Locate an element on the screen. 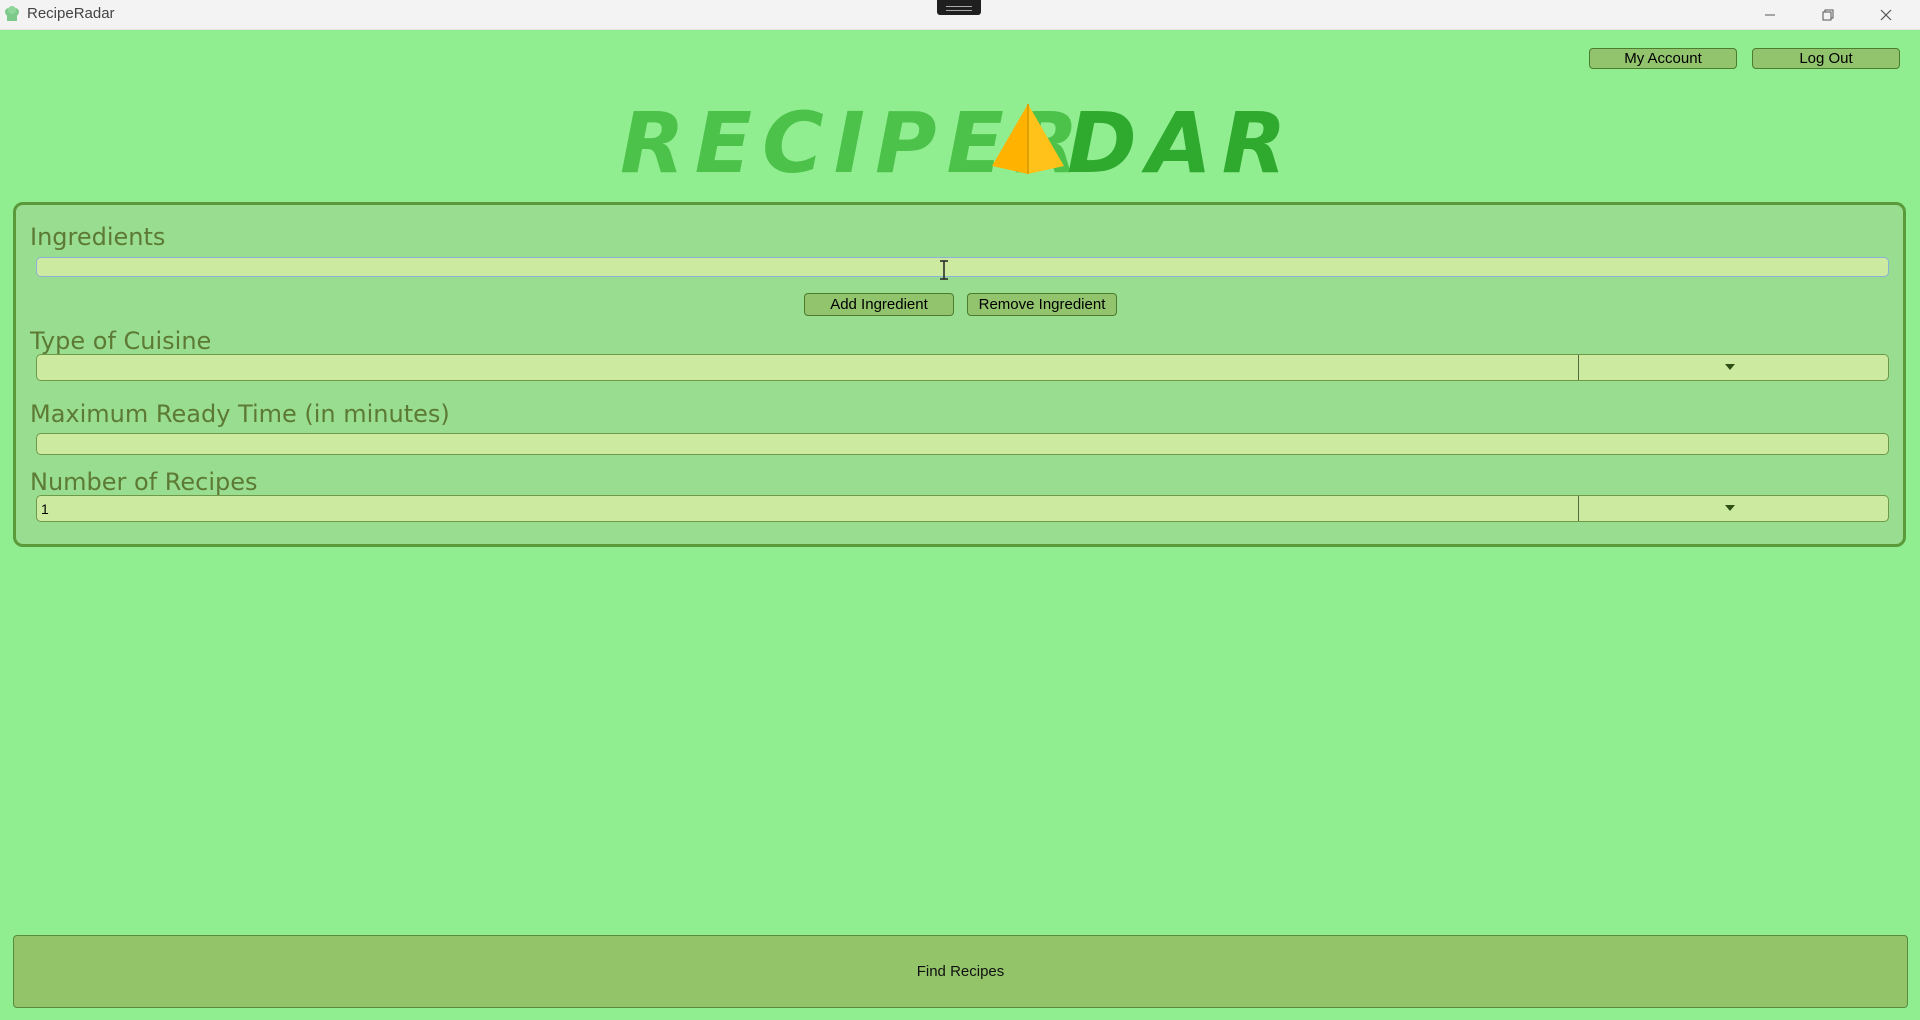 Image resolution: width=1920 pixels, height=1020 pixels. logo-text-right: DAR is located at coordinates (1181, 138).